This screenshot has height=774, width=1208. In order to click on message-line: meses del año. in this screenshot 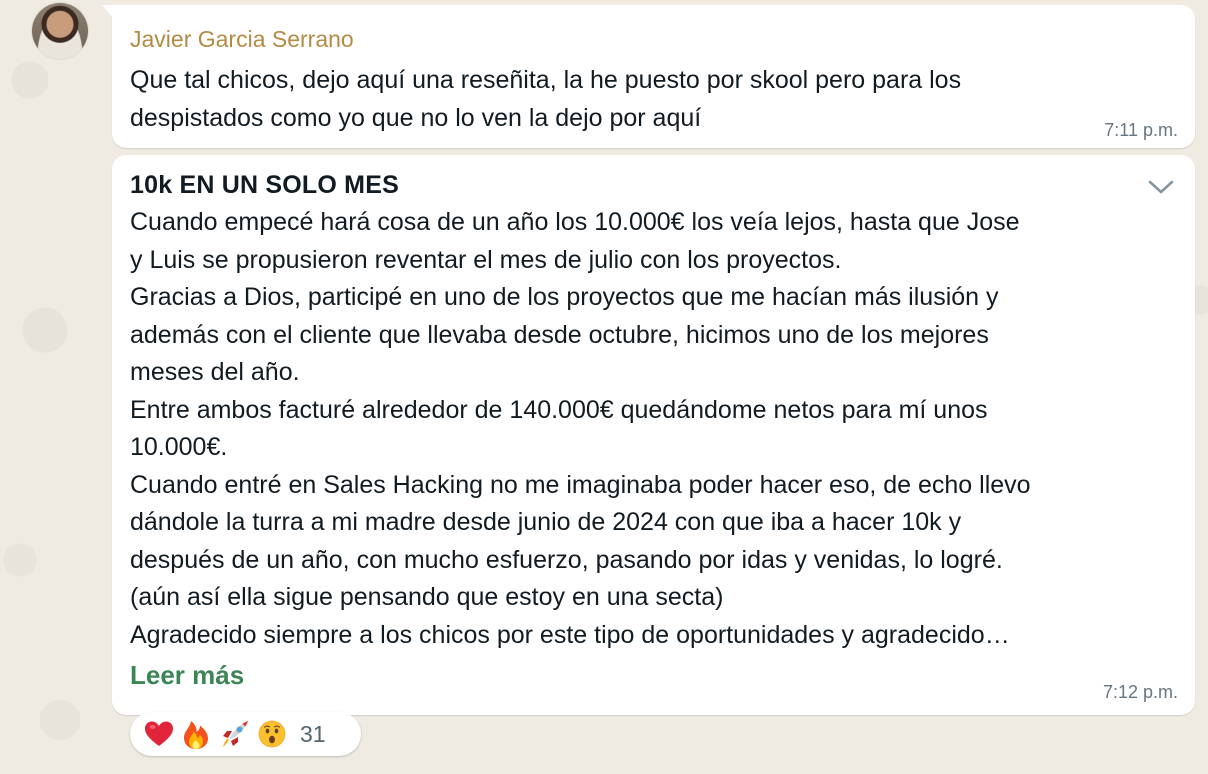, I will do `click(215, 372)`.